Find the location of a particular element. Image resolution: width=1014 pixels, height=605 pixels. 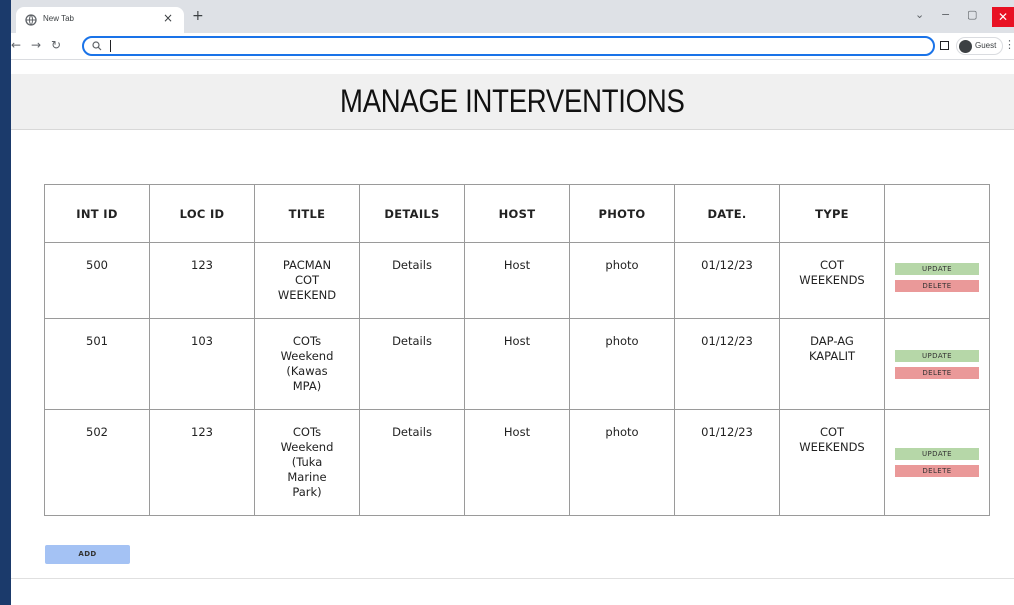

cell-int-id: 500 is located at coordinates (97, 280).